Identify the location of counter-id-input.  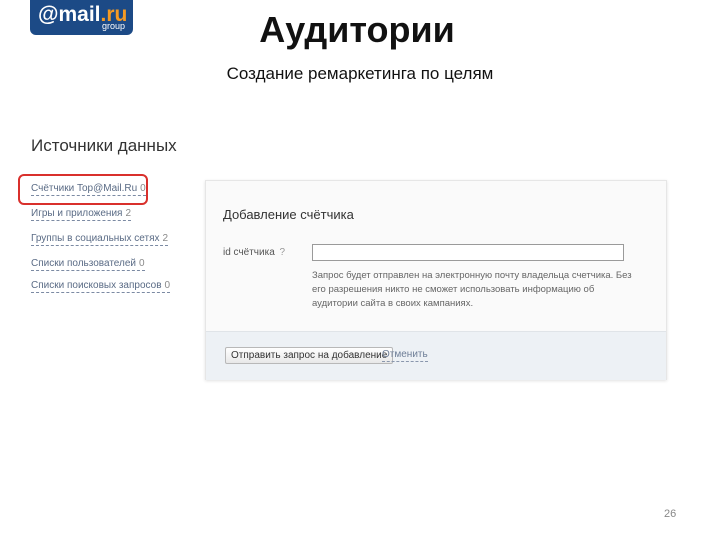
(468, 252).